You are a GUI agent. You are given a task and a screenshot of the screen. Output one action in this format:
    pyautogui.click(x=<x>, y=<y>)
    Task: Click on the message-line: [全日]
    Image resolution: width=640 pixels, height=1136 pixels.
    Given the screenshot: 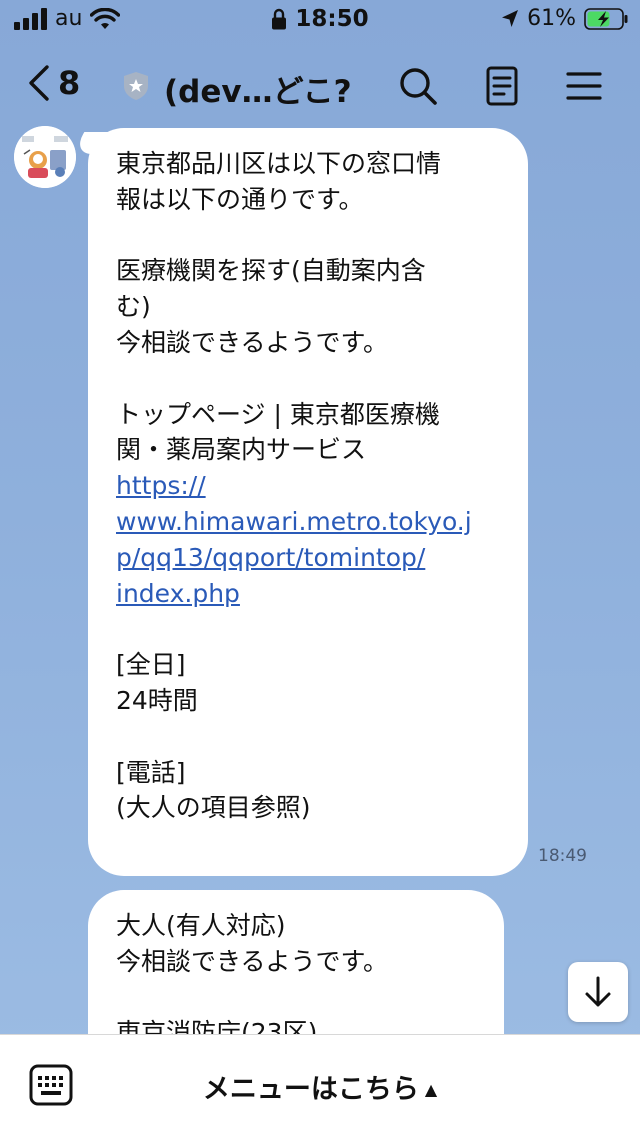 What is the action you would take?
    pyautogui.click(x=151, y=665)
    